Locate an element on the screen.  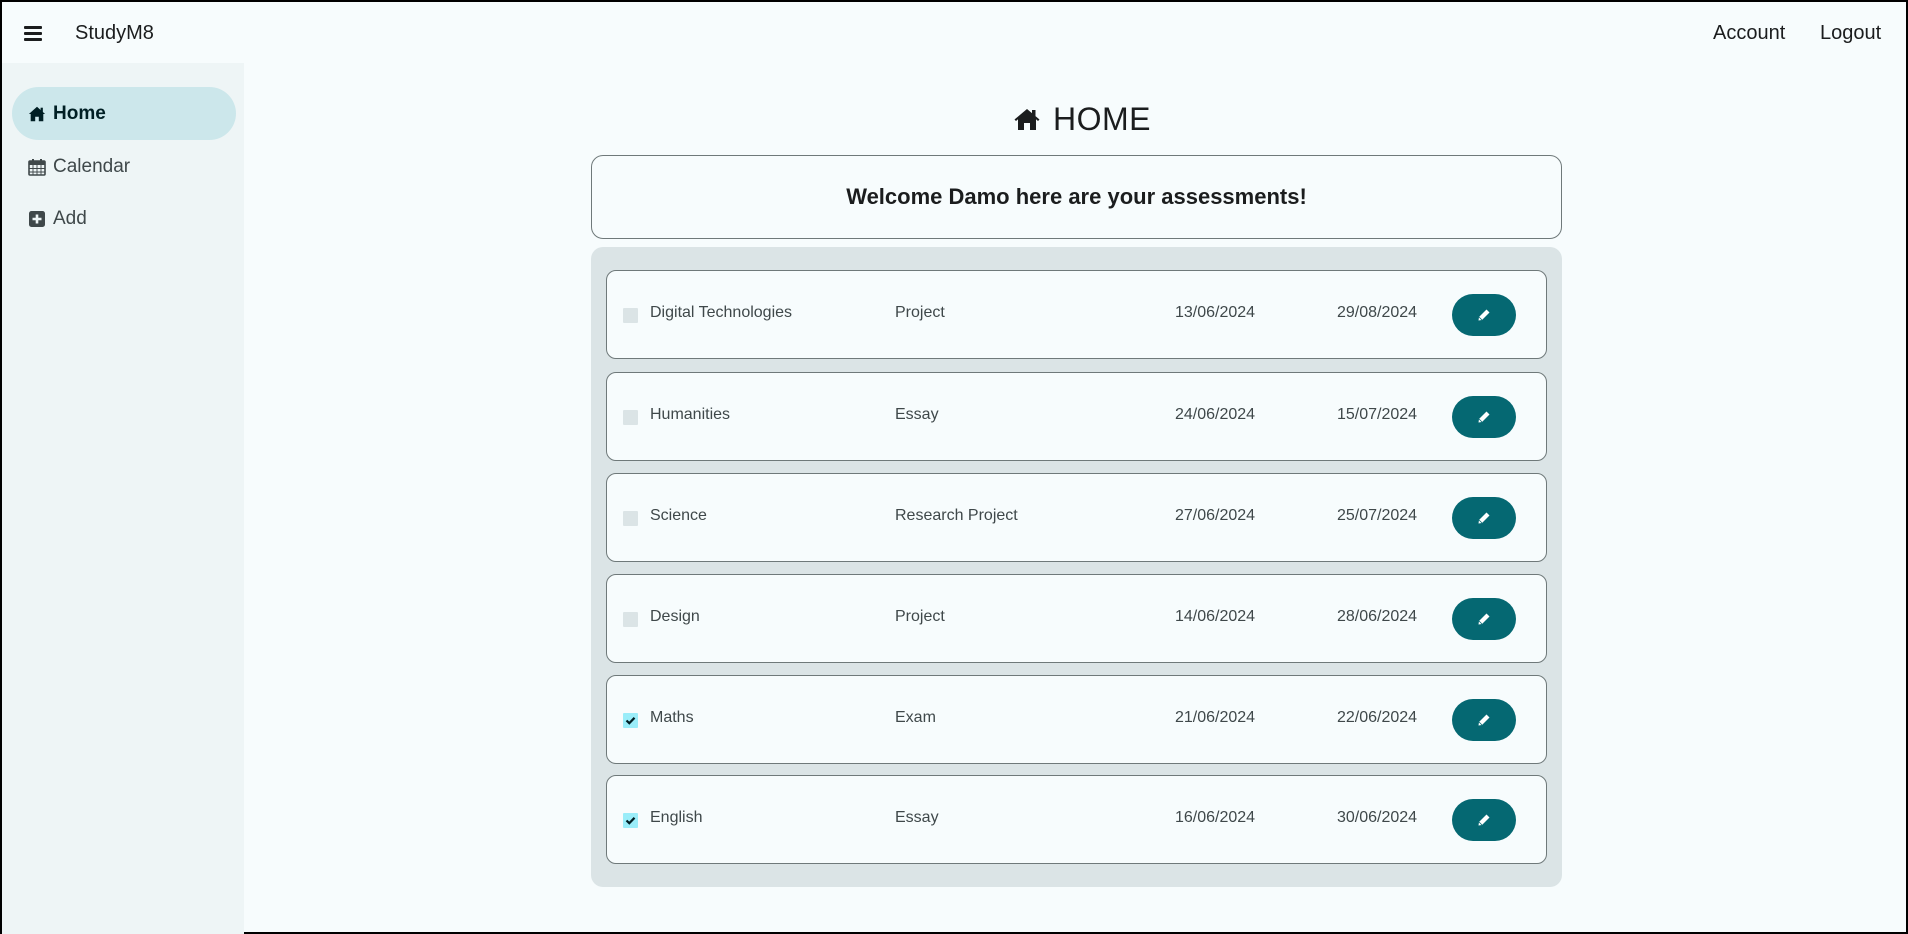
welcome-banner: Welcome Damo here are your assessments! is located at coordinates (1076, 197).